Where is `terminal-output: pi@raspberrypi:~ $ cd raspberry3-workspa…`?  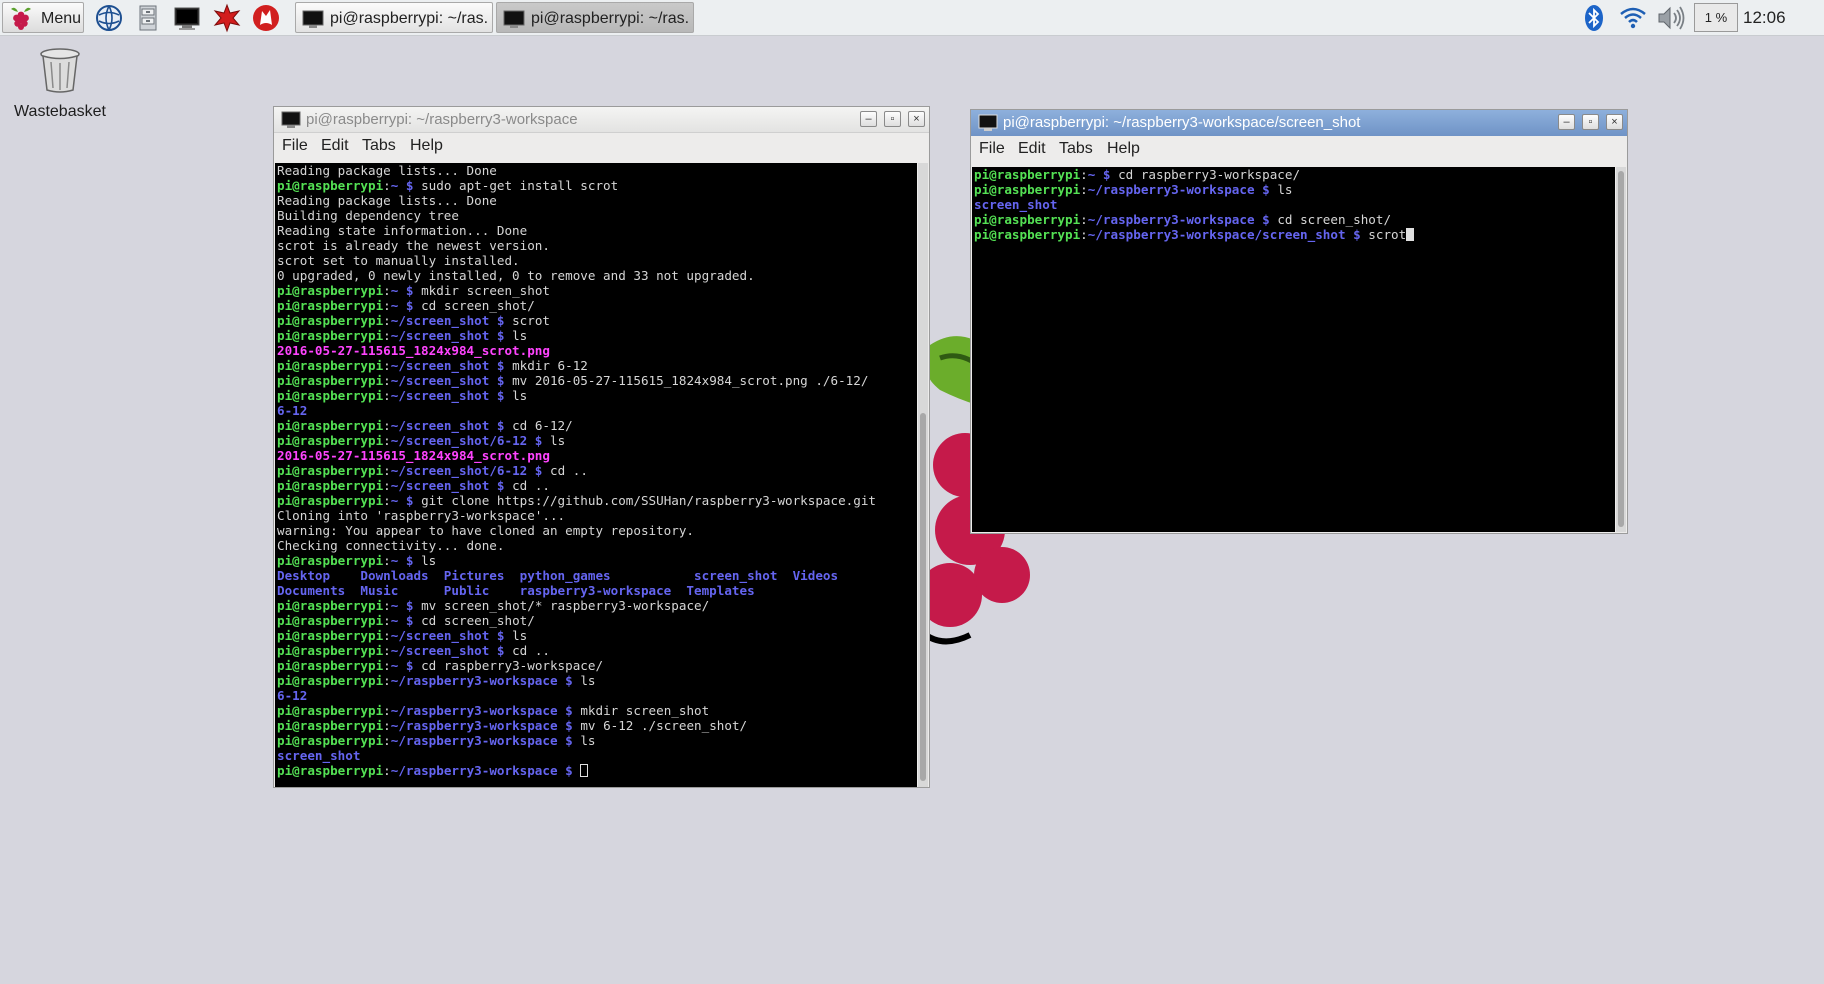
terminal-output: pi@raspberrypi:~ $ cd raspberry3-workspa… is located at coordinates (1293, 349).